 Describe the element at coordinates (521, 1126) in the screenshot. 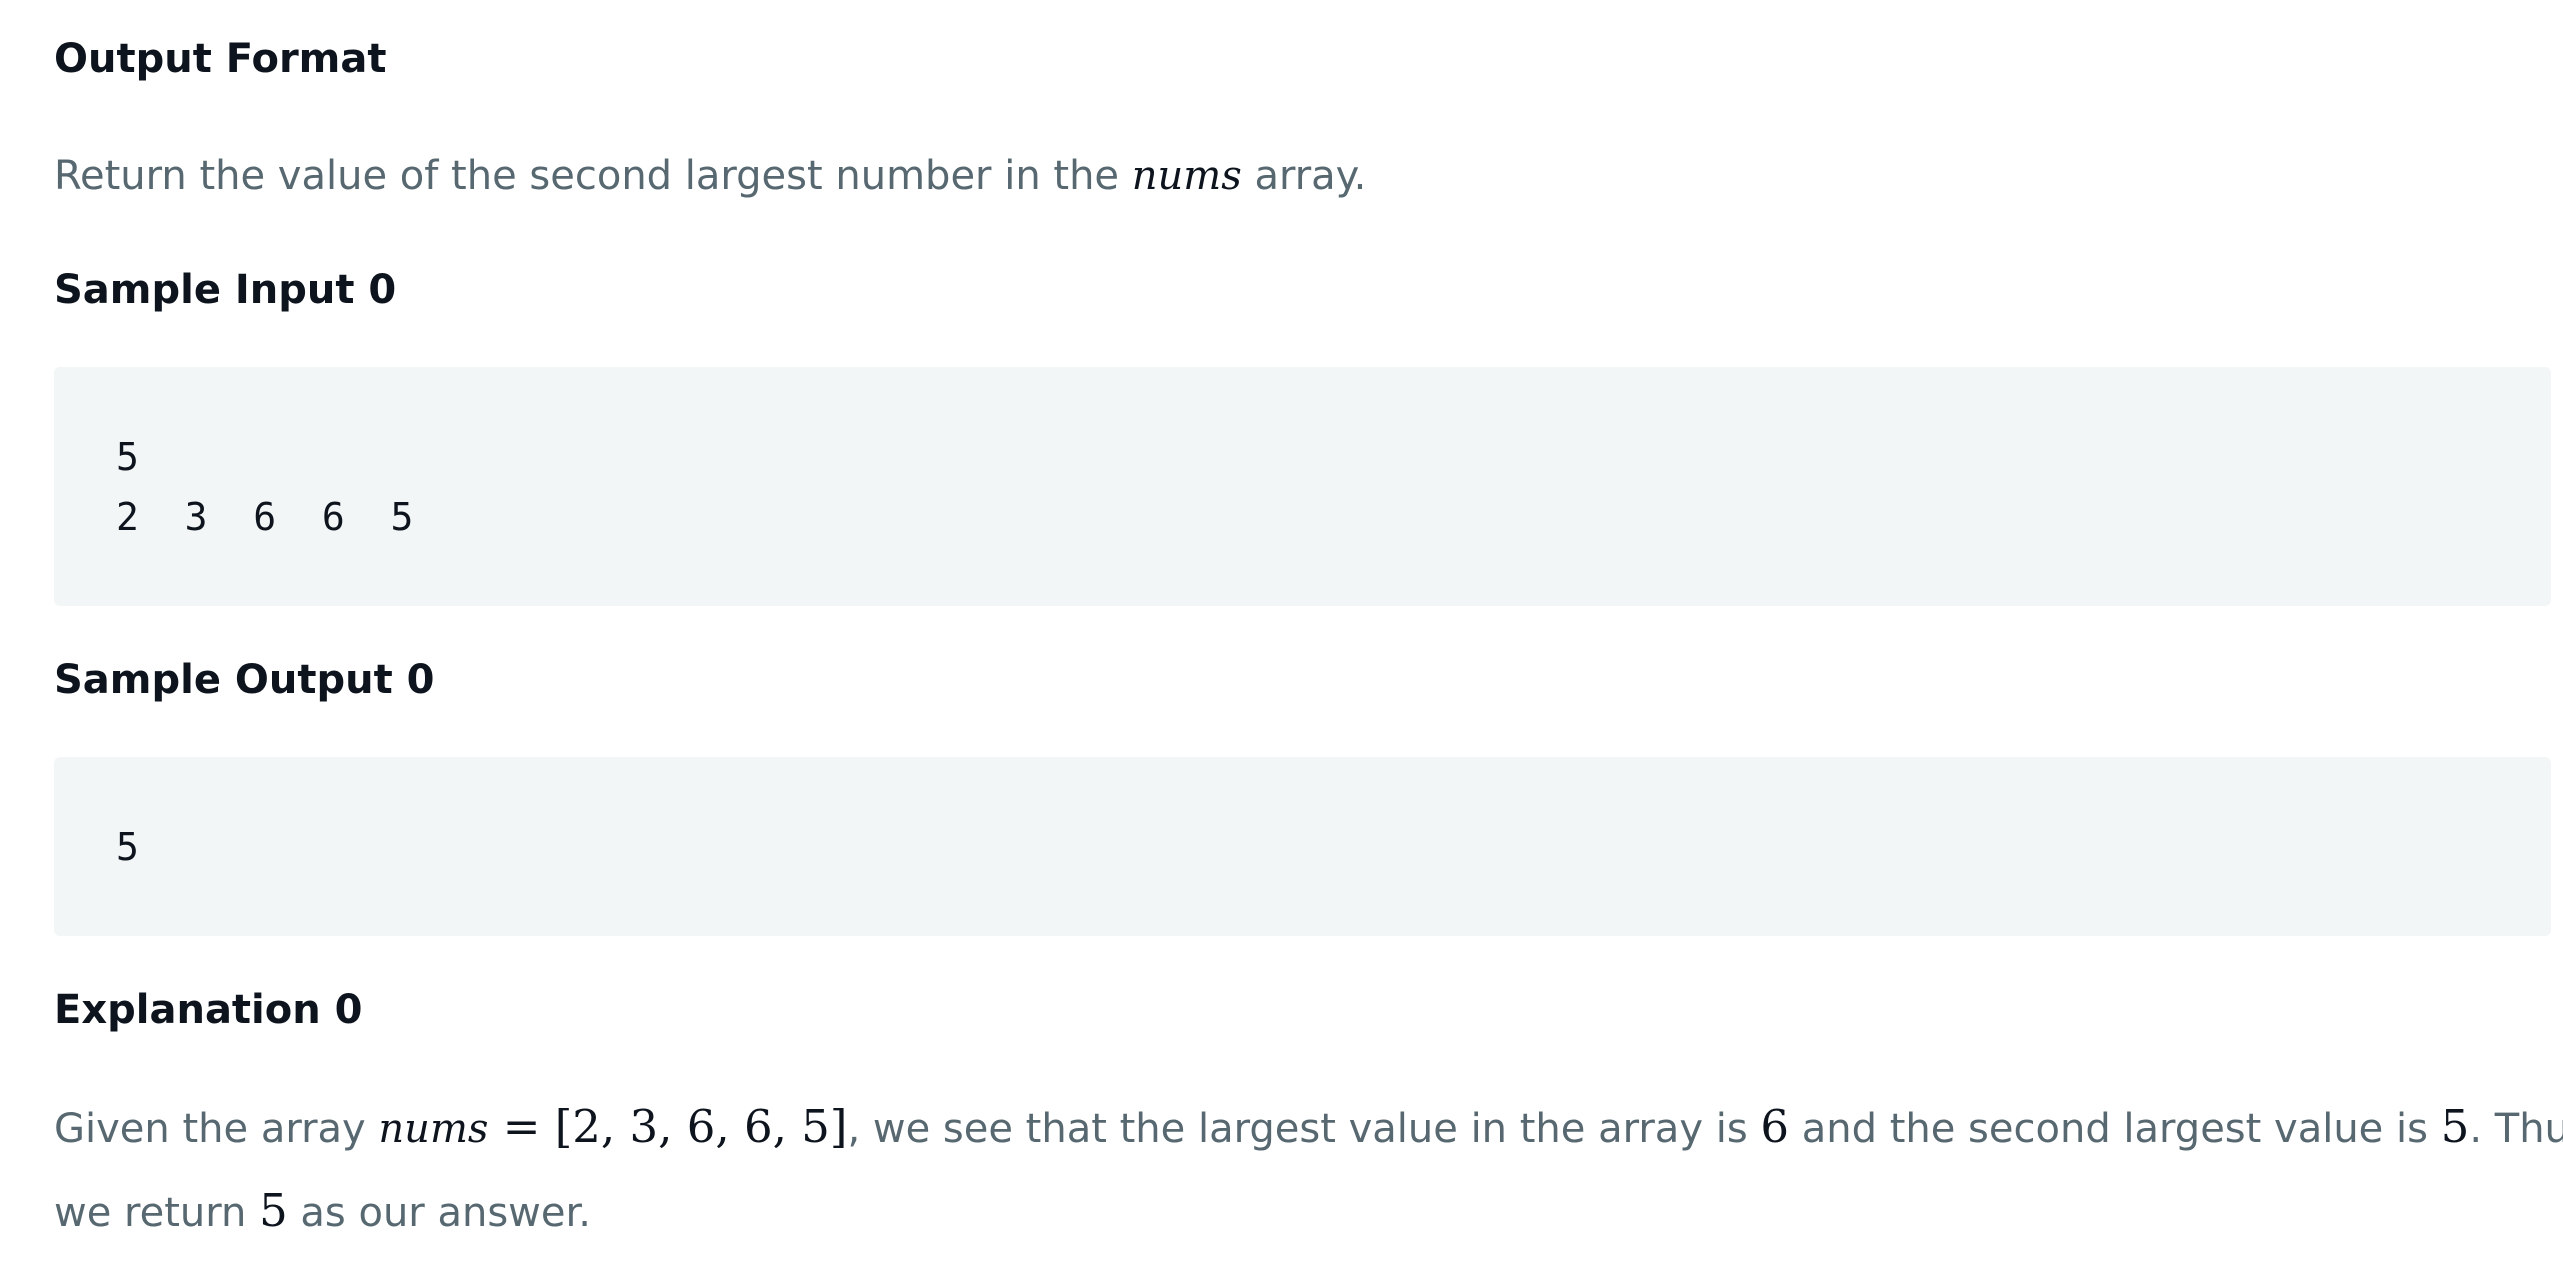

I see `equals-sign: =` at that location.